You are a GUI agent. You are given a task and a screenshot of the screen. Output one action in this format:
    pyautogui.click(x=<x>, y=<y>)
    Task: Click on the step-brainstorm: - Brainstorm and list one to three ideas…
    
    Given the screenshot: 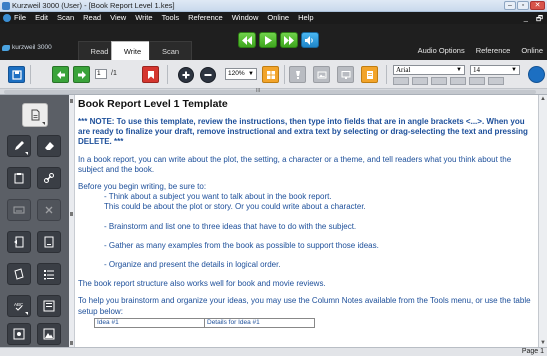 What is the action you would take?
    pyautogui.click(x=230, y=226)
    